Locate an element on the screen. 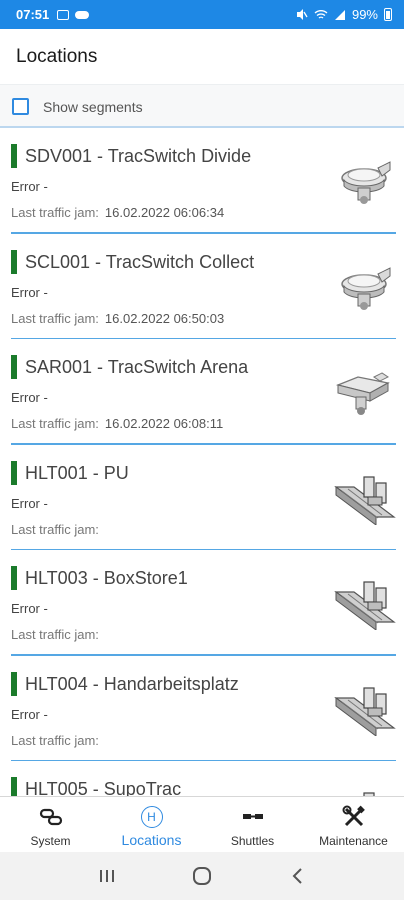 Image resolution: width=404 pixels, height=900 pixels. gallery-icon is located at coordinates (63, 14).